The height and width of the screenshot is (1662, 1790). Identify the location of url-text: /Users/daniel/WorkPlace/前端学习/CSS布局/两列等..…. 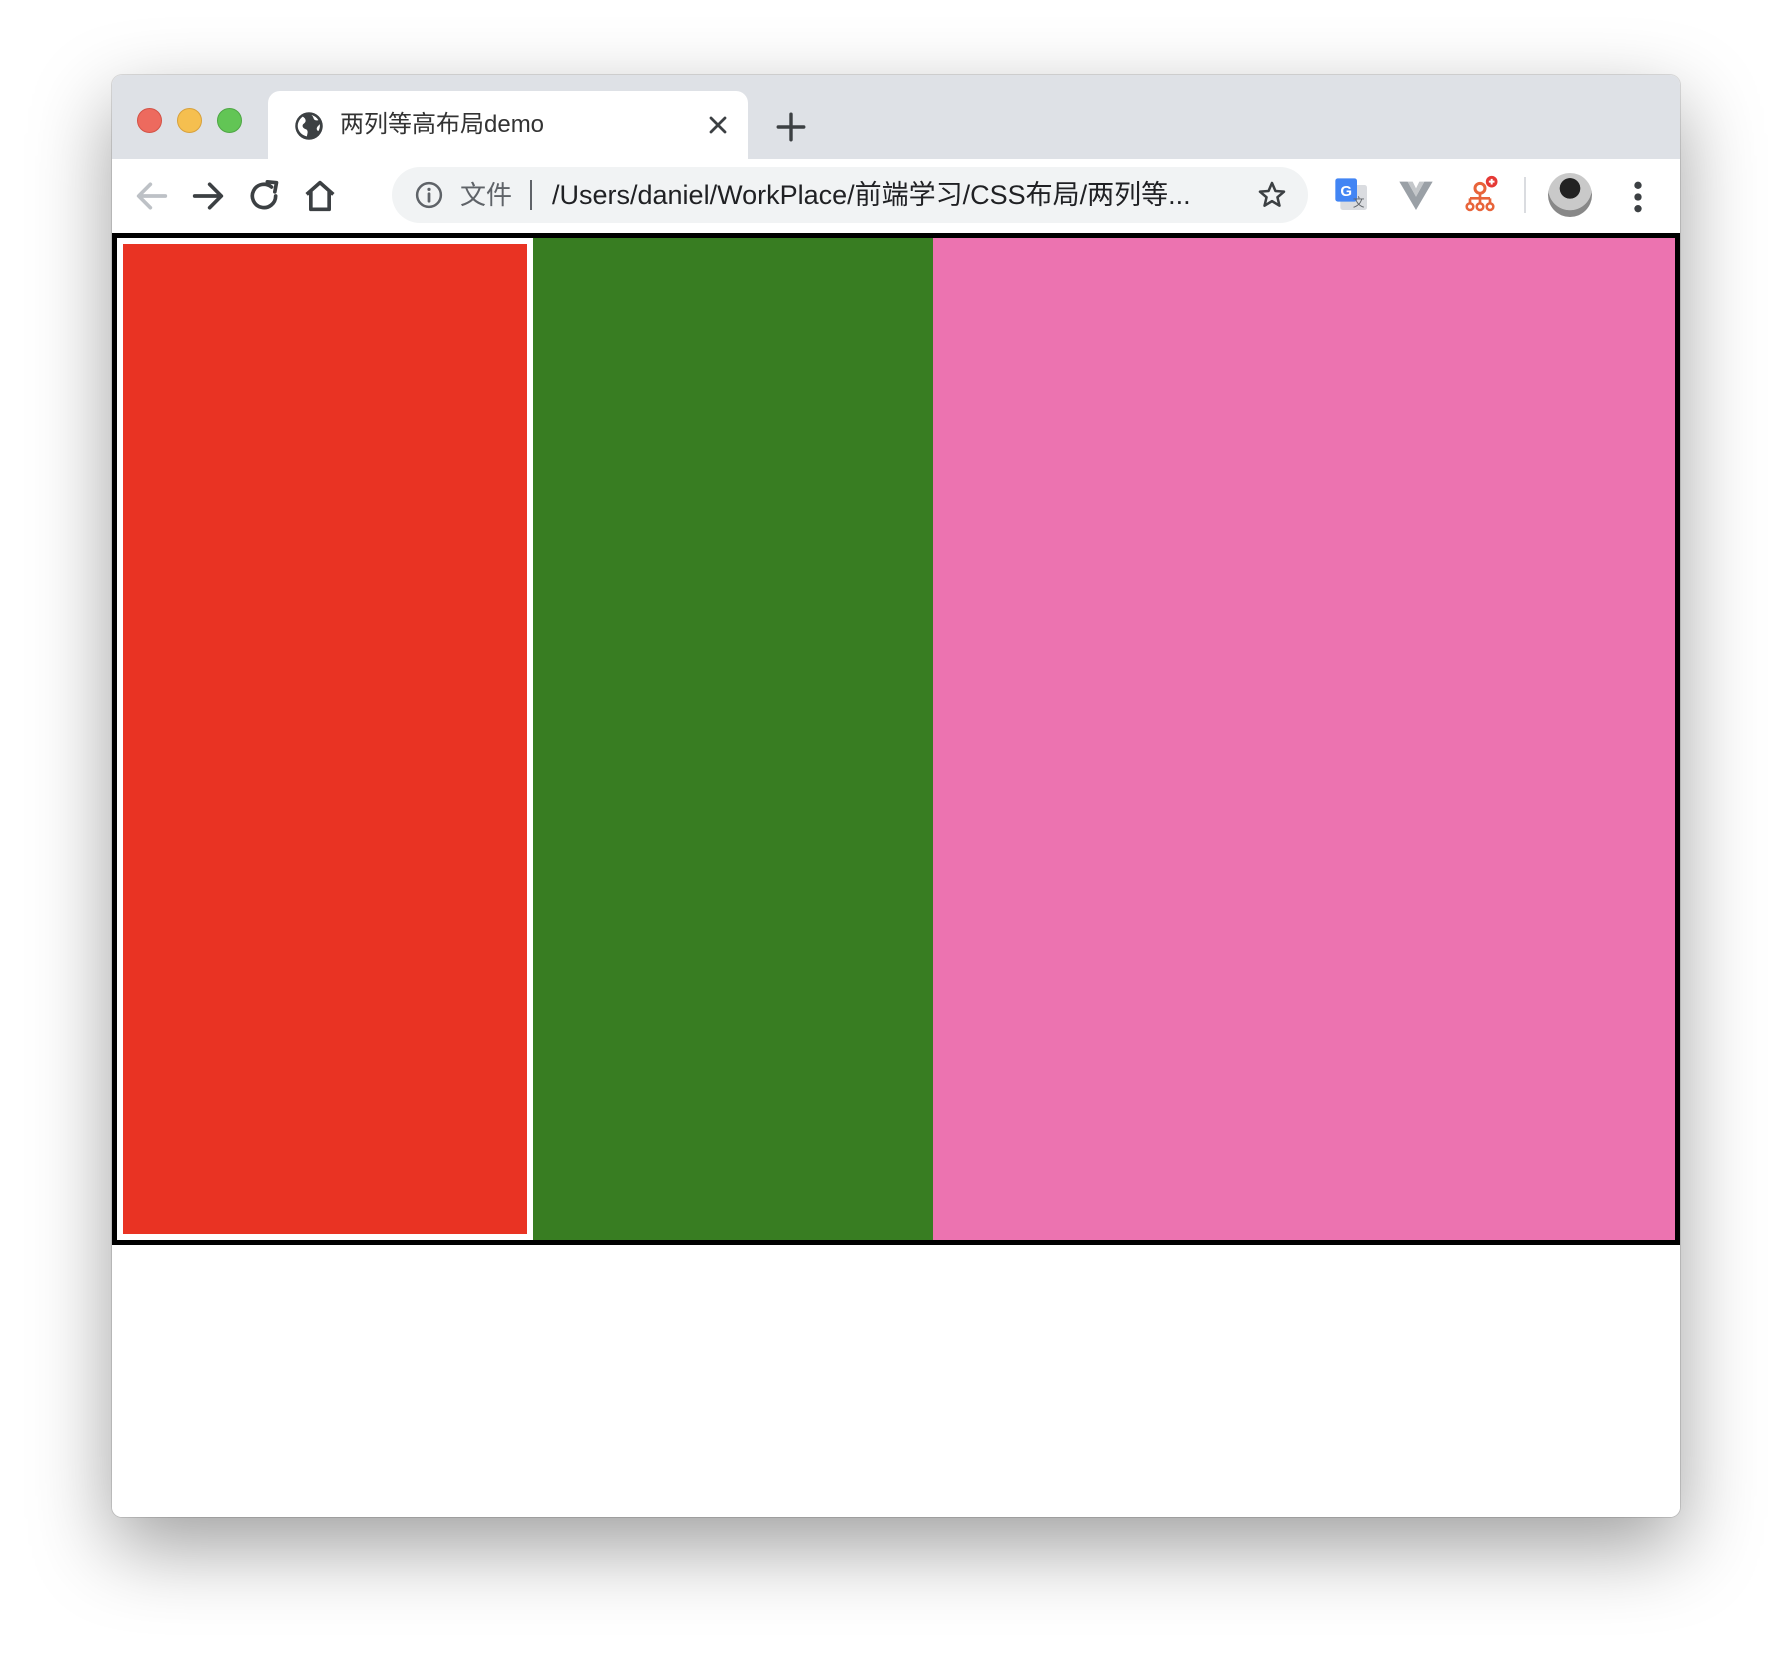
(897, 195).